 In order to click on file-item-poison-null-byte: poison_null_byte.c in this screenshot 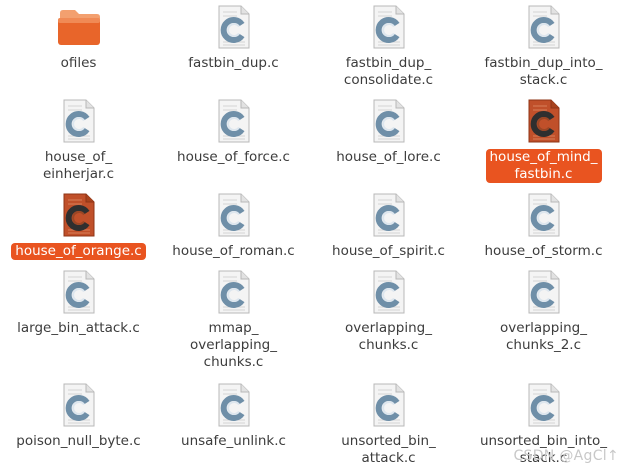, I will do `click(78, 415)`.